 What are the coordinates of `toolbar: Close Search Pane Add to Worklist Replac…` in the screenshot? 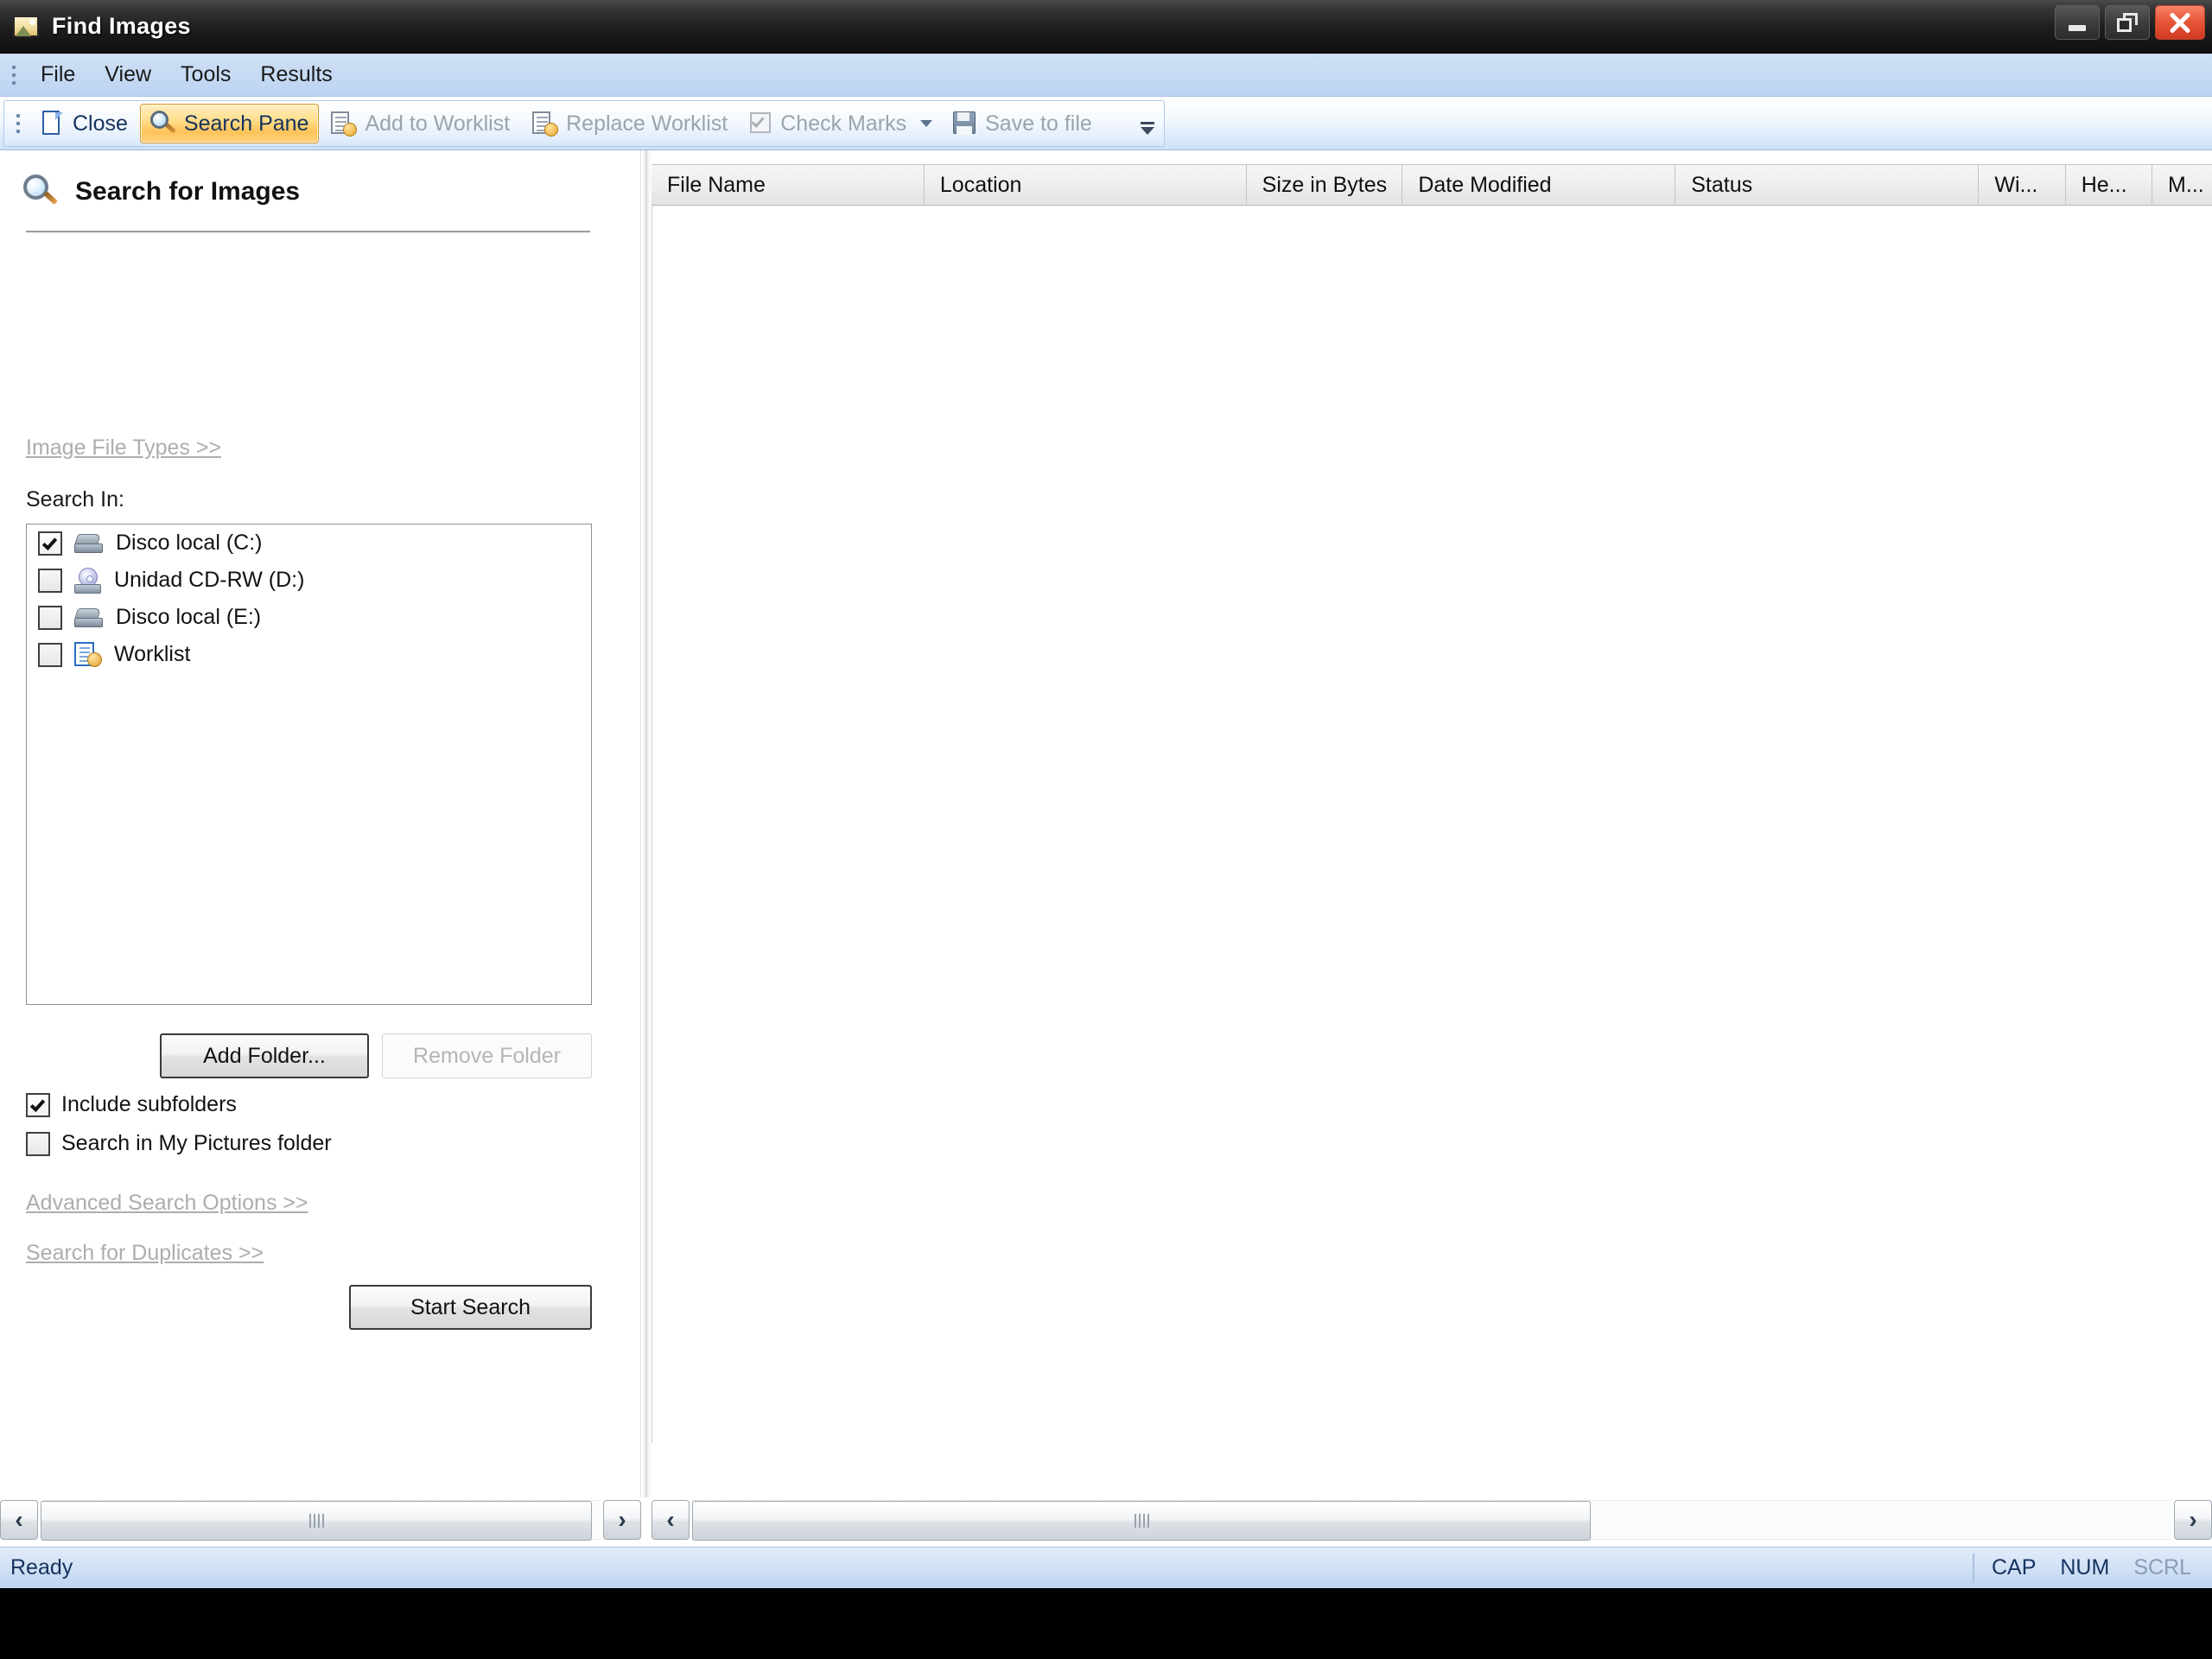 It's located at (1106, 123).